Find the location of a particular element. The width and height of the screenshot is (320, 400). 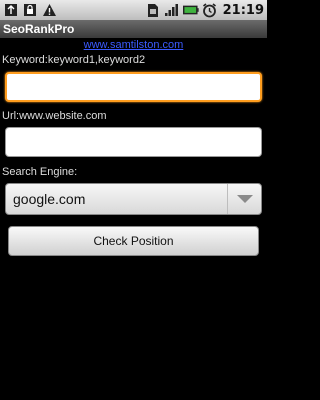

keyword-input is located at coordinates (133, 87).